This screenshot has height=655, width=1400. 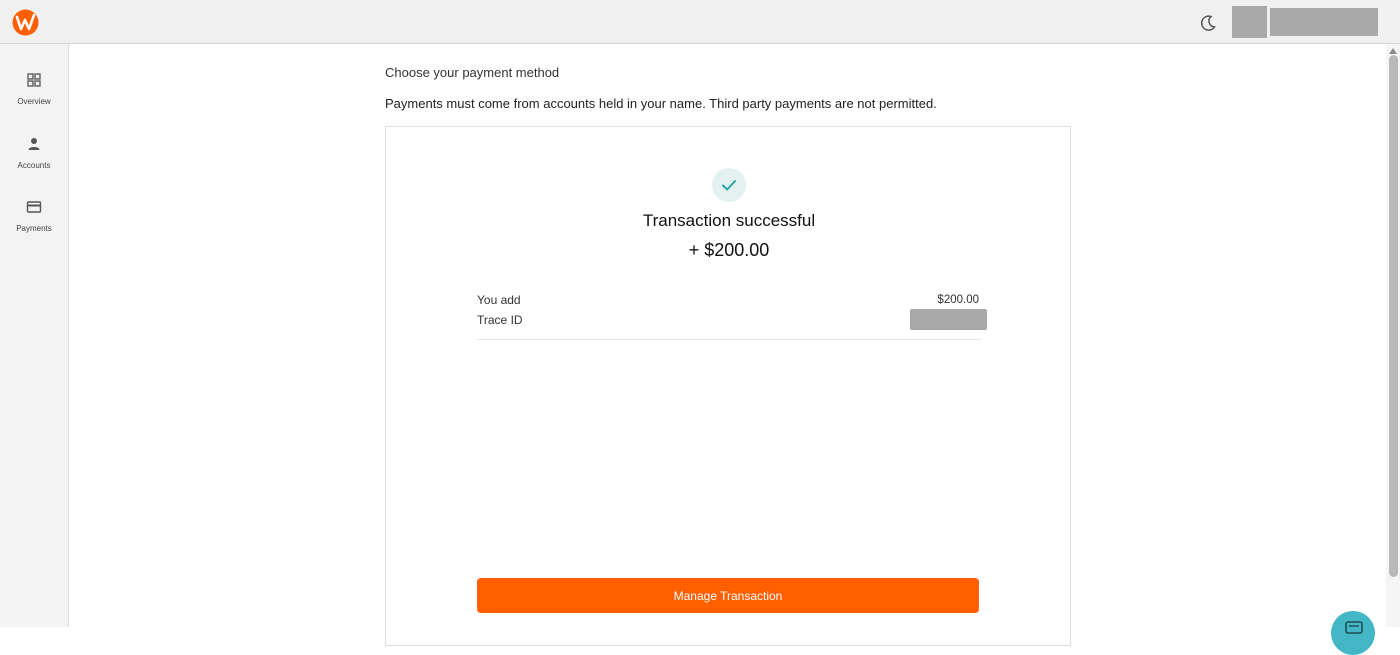 I want to click on sidebar-item-overview: Overview, so click(x=34, y=89).